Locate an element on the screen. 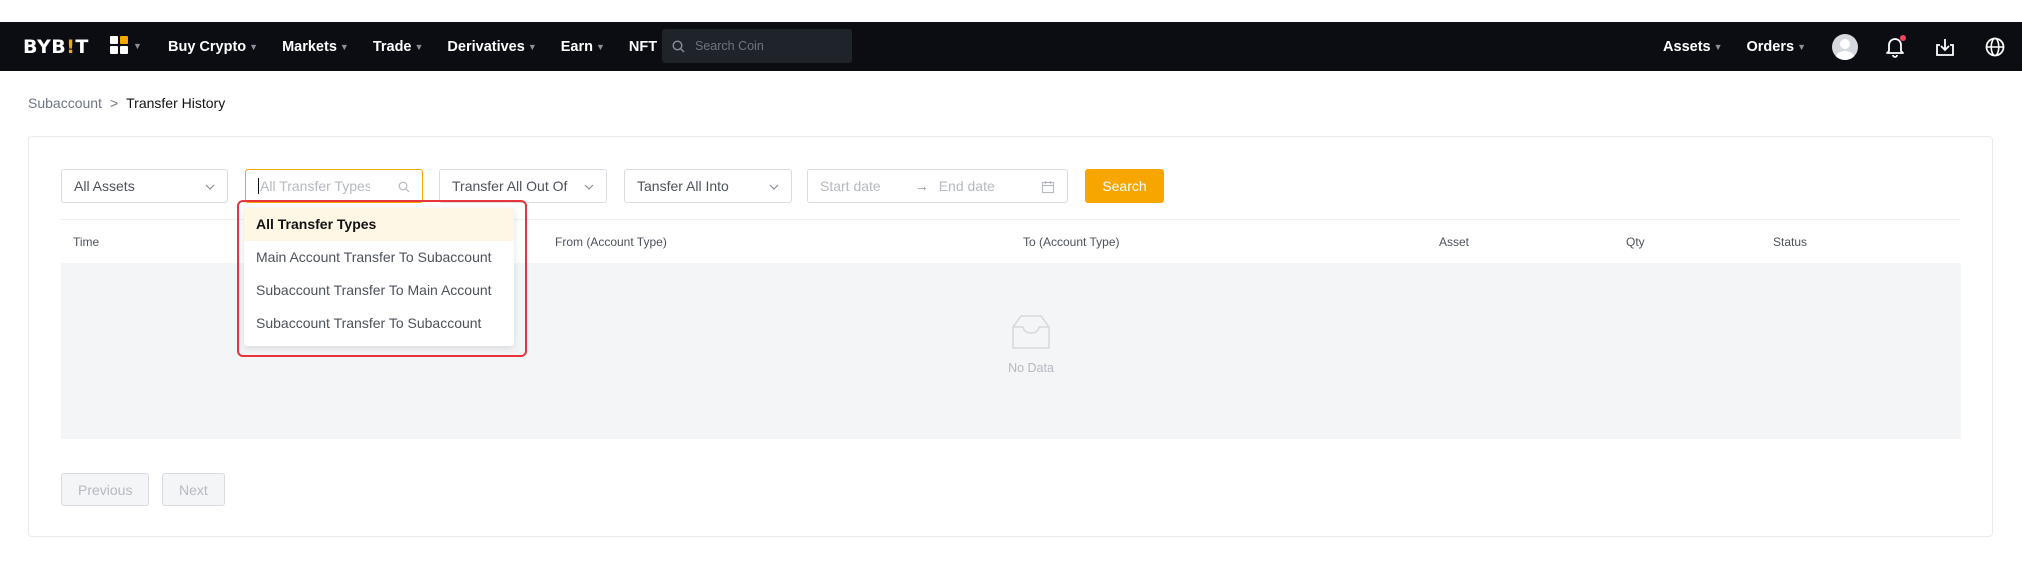  nav-orders: Orders ▼ is located at coordinates (1776, 47).